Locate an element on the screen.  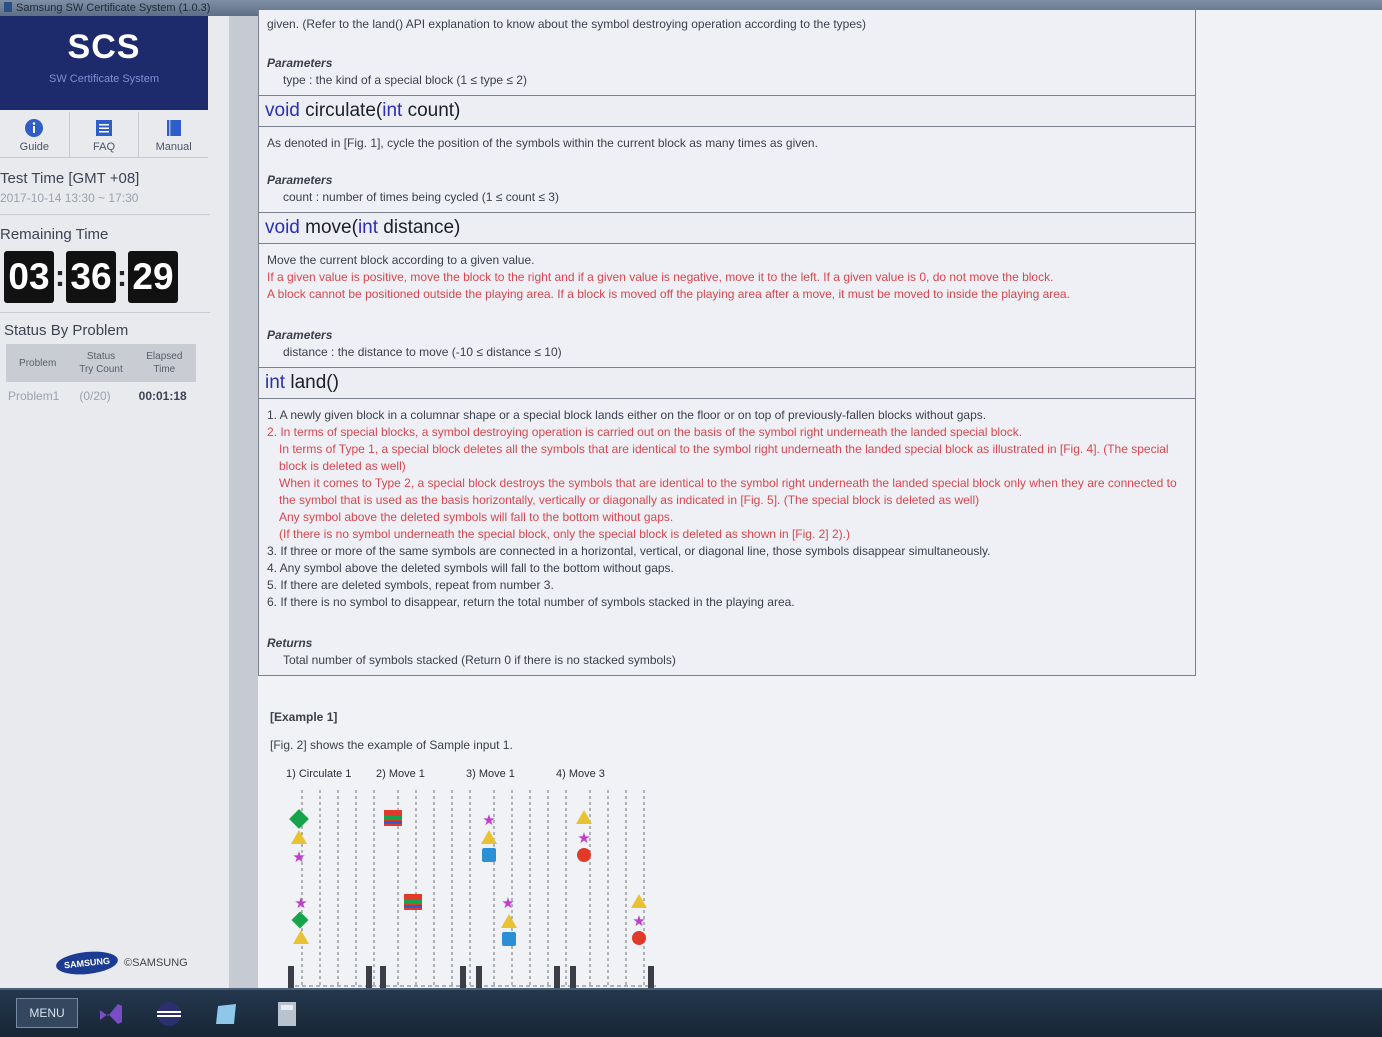
test-time-value: 2017-10-14 13:30 ~ 17:30 is located at coordinates (69, 198).